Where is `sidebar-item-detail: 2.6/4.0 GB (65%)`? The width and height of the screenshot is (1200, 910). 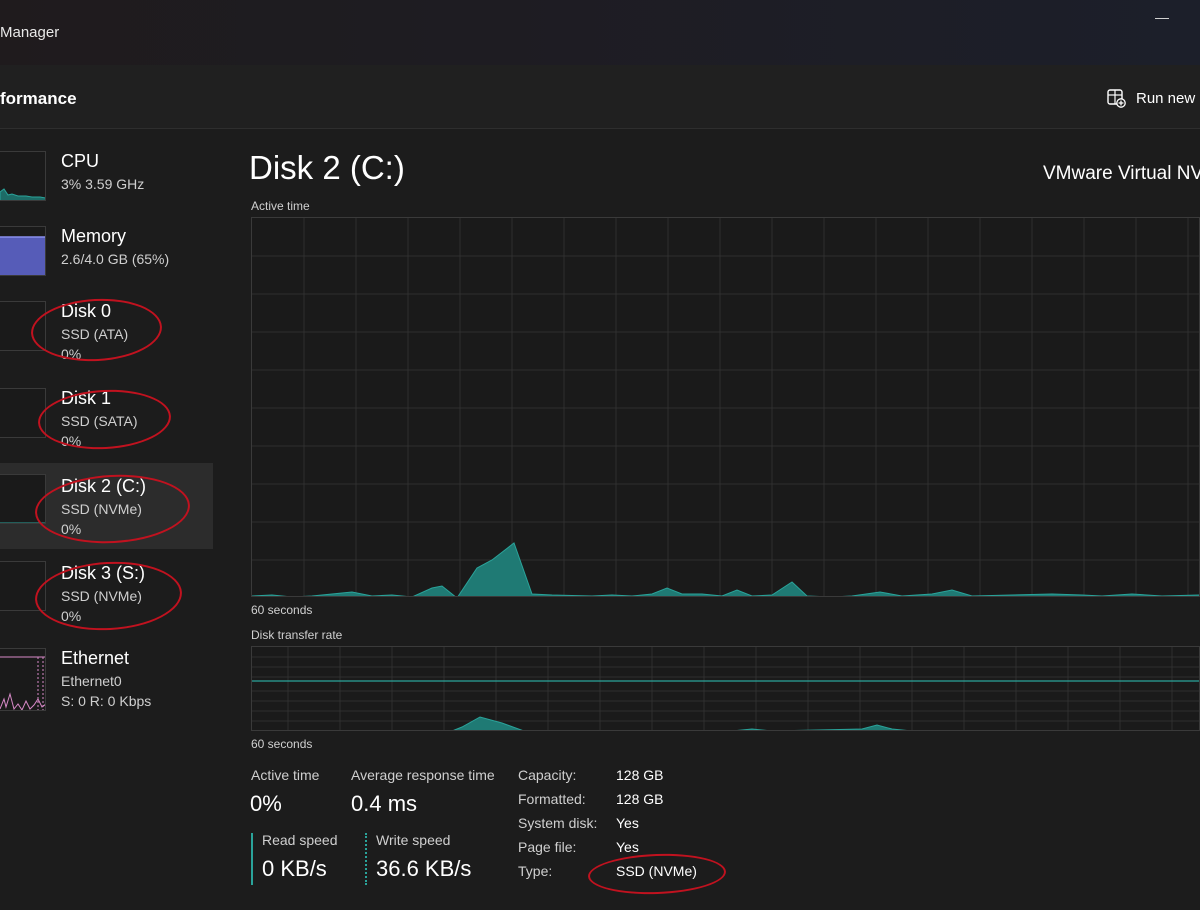
sidebar-item-detail: 2.6/4.0 GB (65%) is located at coordinates (115, 259).